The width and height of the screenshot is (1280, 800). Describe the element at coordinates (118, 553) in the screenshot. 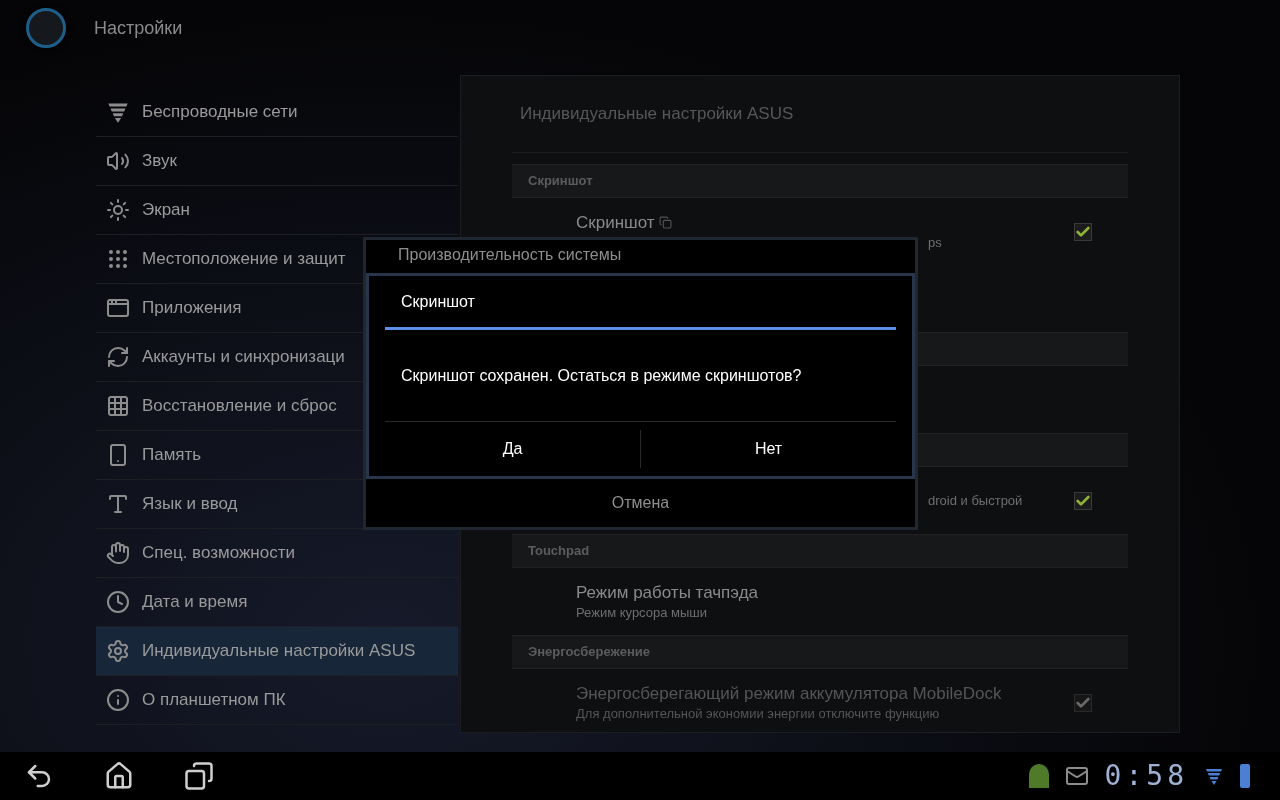

I see `hand-icon` at that location.